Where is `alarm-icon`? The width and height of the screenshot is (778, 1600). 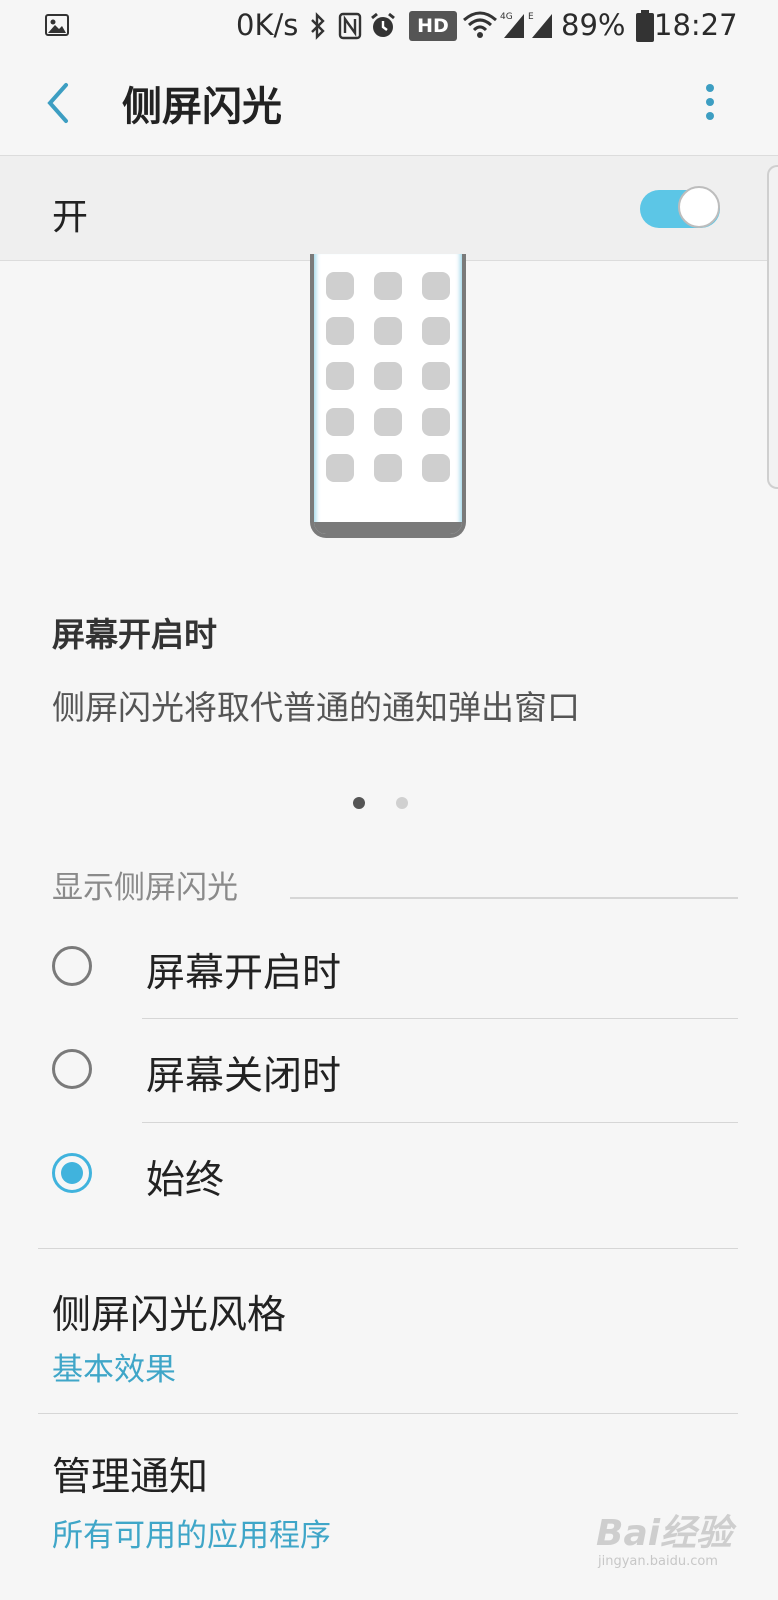
alarm-icon is located at coordinates (383, 24).